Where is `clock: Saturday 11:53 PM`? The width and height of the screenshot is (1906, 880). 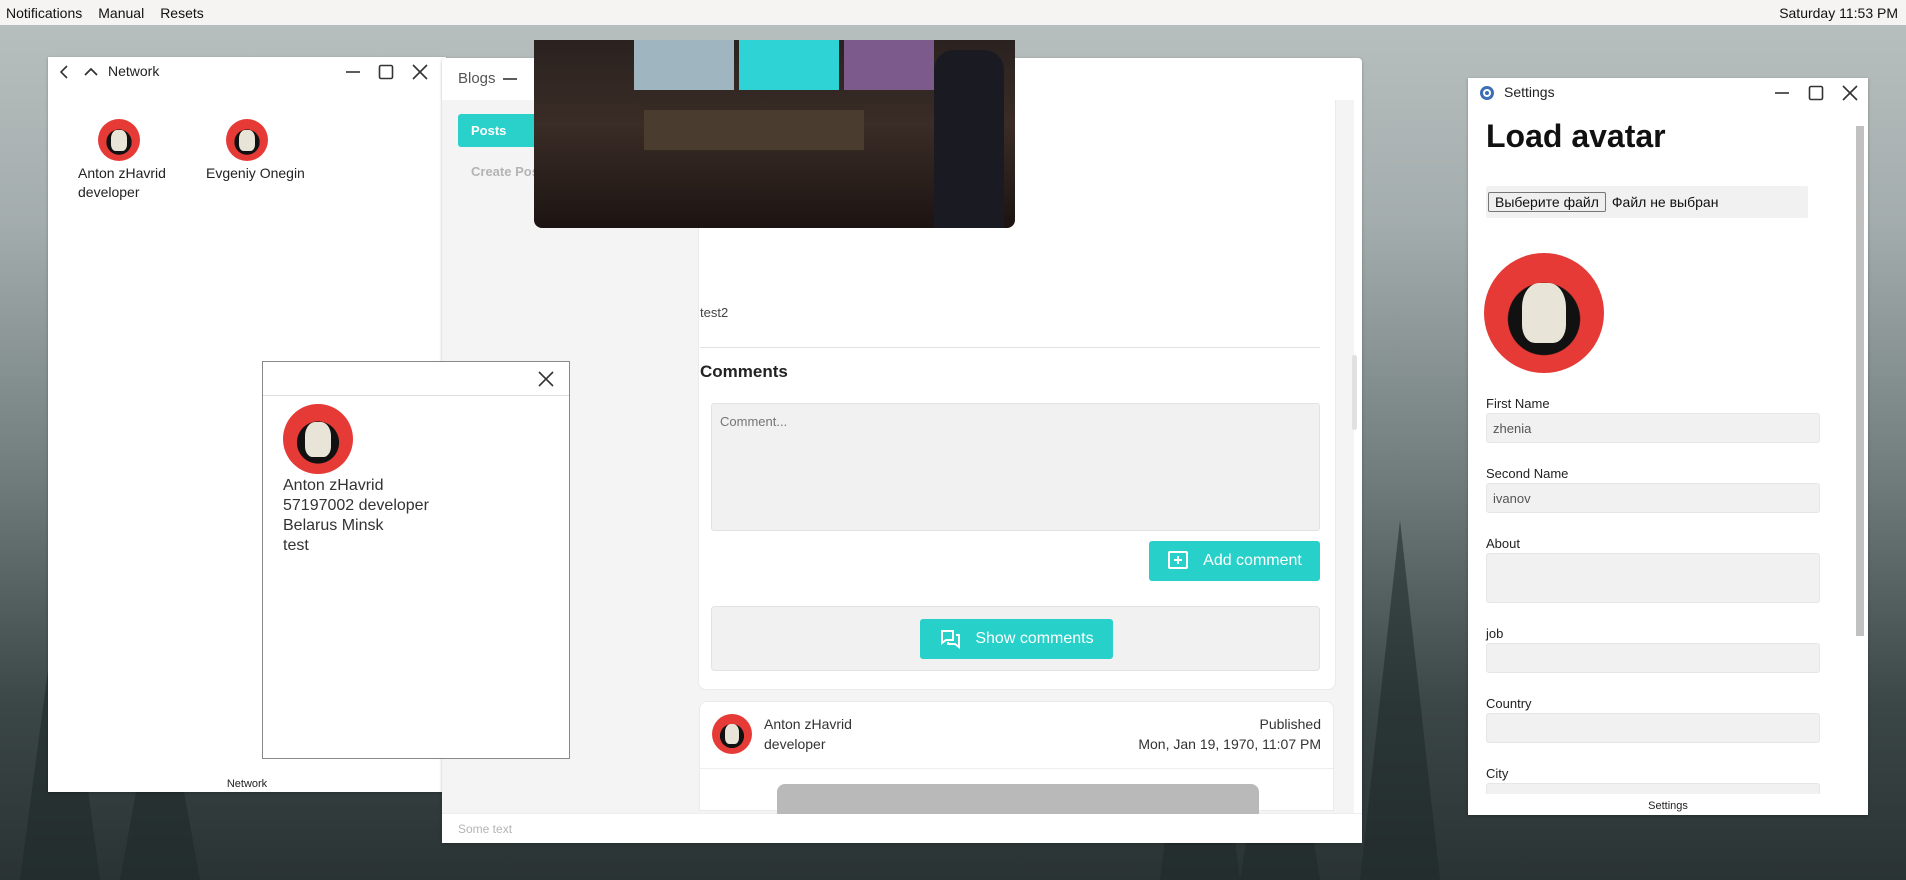 clock: Saturday 11:53 PM is located at coordinates (1838, 12).